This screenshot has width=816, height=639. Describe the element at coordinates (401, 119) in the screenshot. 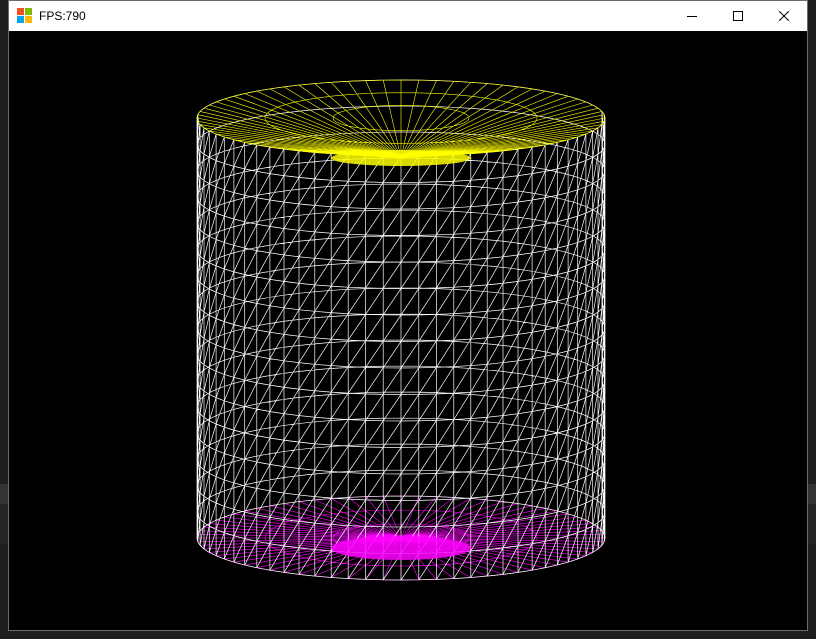

I see `top-cap-wireframe` at that location.